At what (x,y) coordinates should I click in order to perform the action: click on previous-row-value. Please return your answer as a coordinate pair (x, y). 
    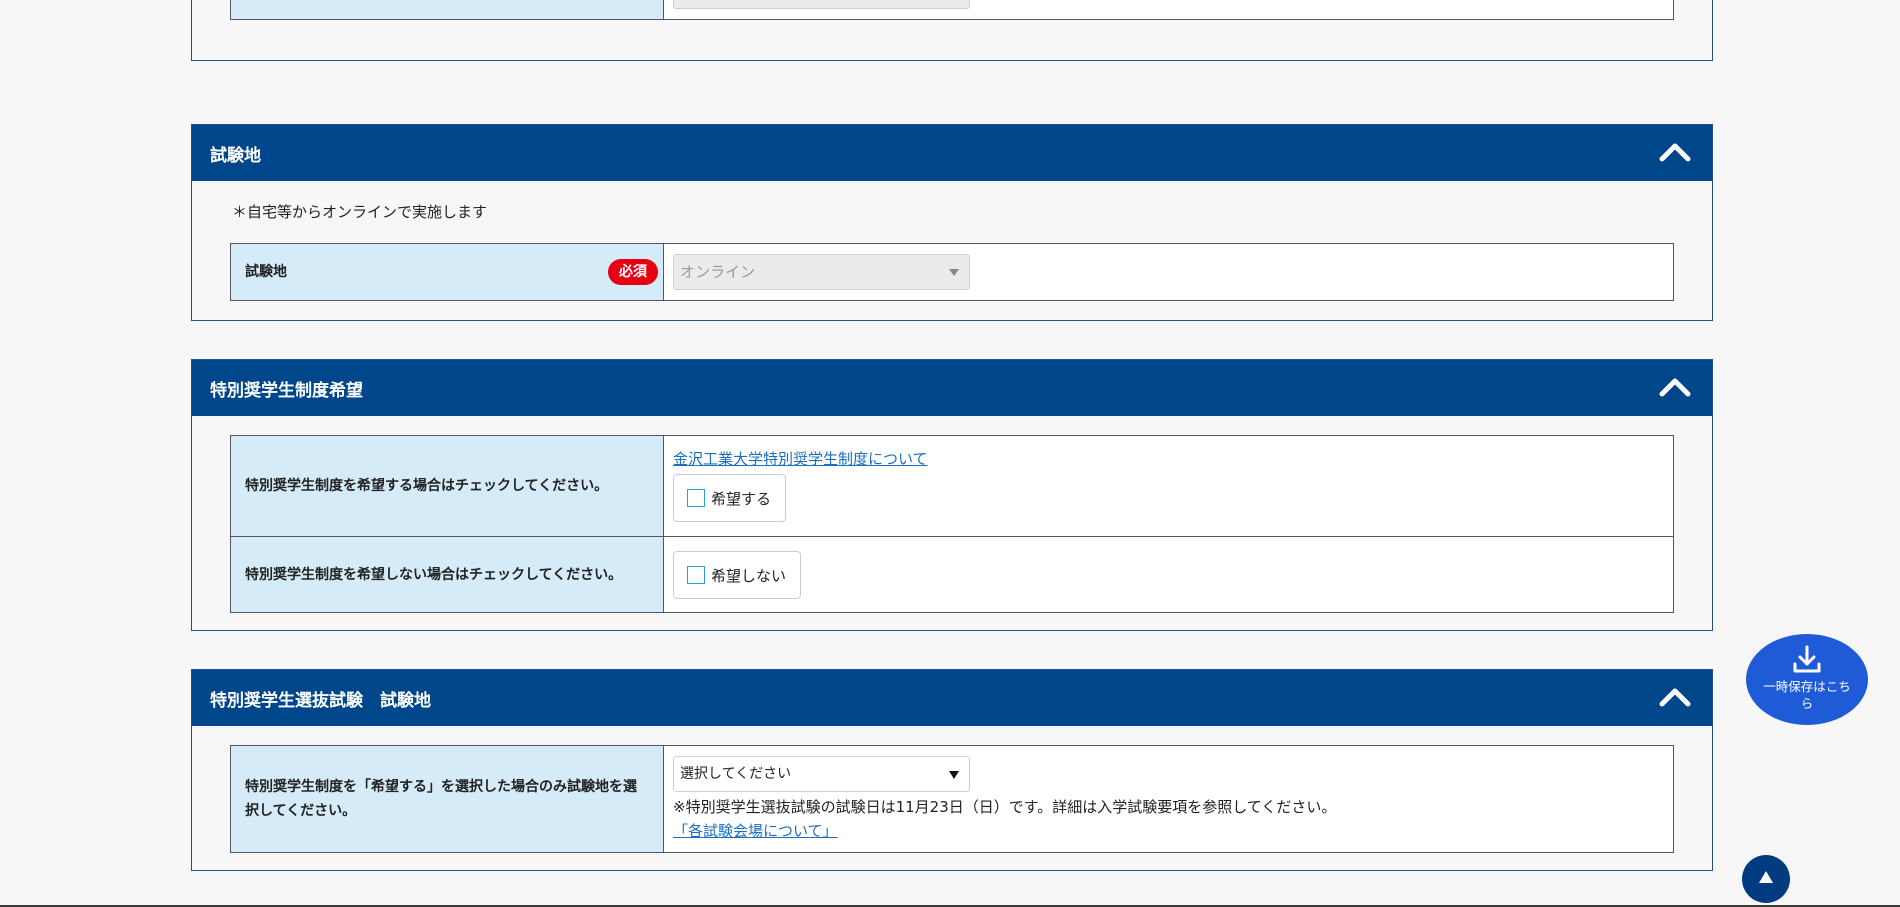
    Looking at the image, I should click on (1168, 9).